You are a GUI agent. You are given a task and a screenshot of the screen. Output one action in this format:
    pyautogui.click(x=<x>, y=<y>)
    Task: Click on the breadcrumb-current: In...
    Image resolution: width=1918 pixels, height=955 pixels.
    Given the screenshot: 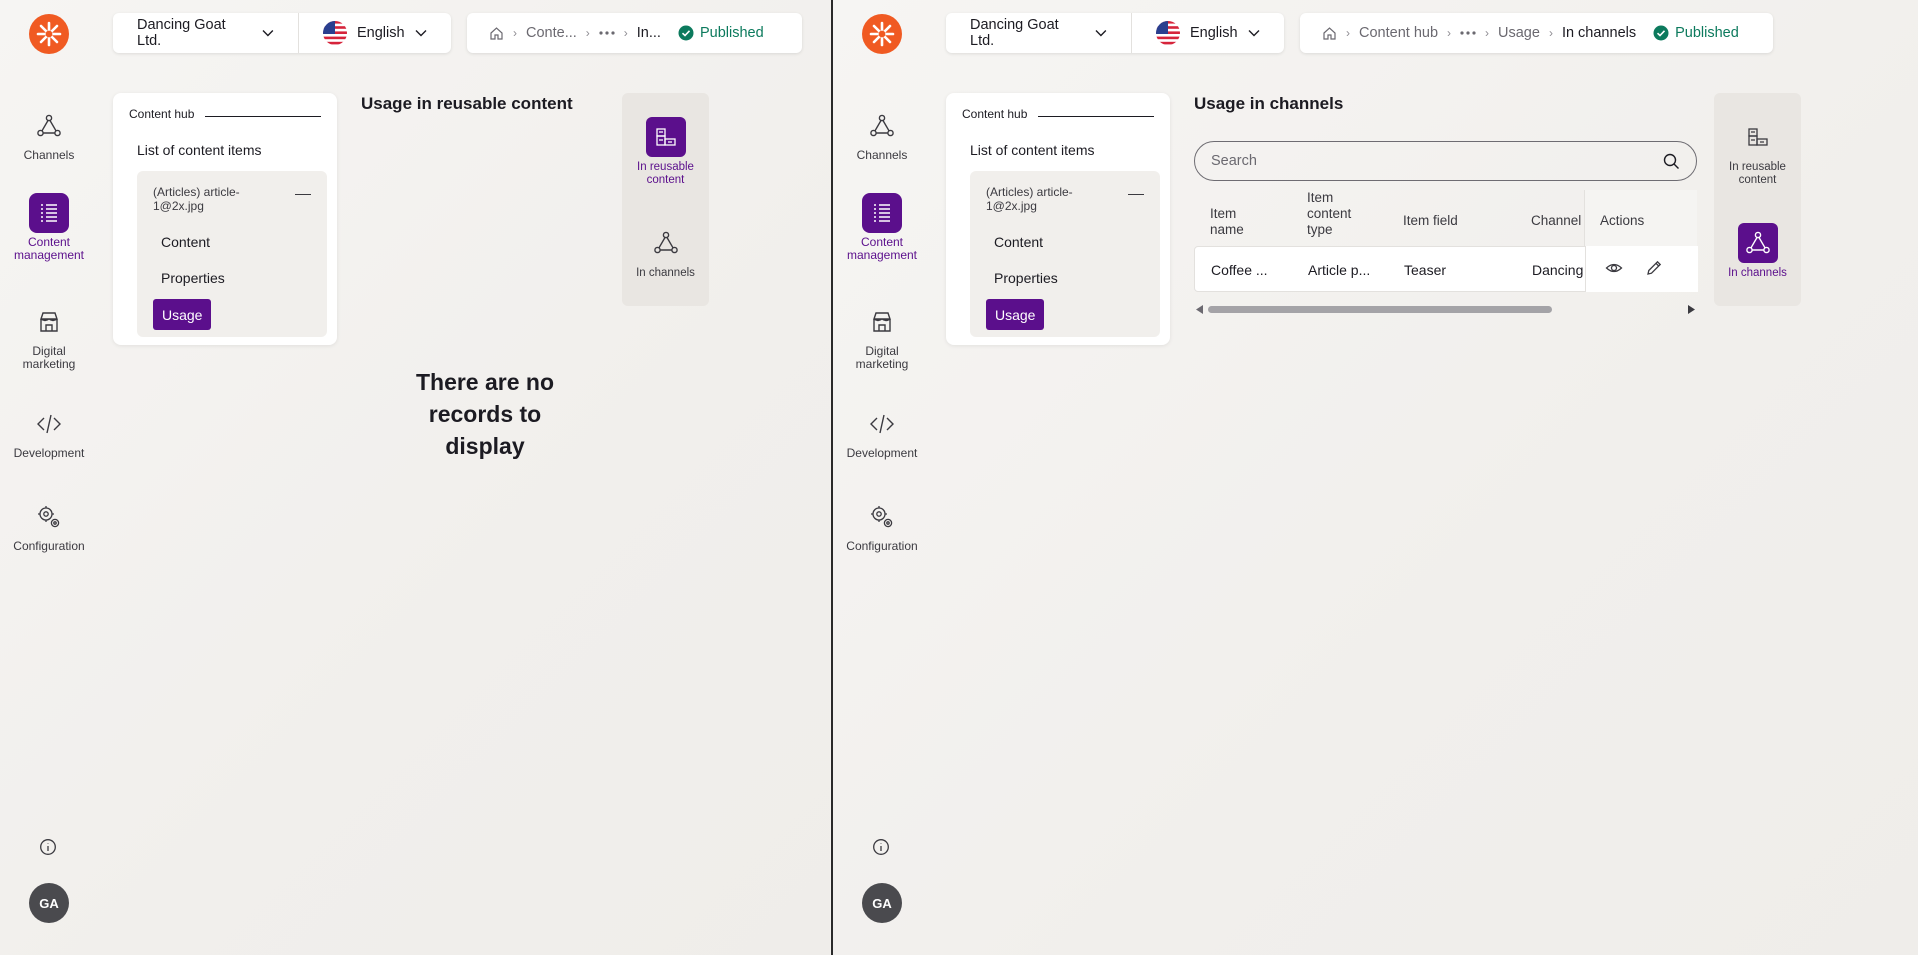 What is the action you would take?
    pyautogui.click(x=648, y=33)
    